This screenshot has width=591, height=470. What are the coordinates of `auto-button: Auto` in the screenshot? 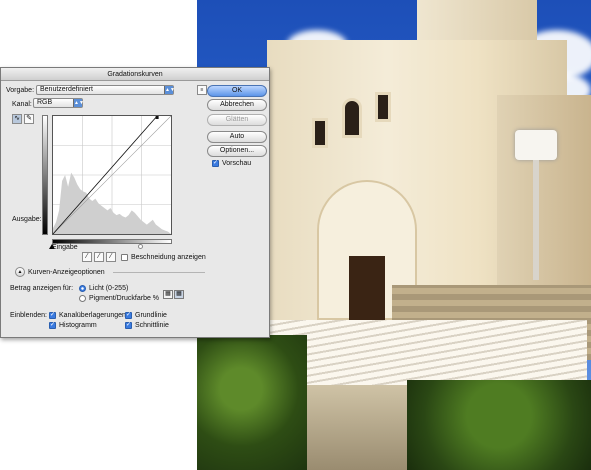 It's located at (237, 137).